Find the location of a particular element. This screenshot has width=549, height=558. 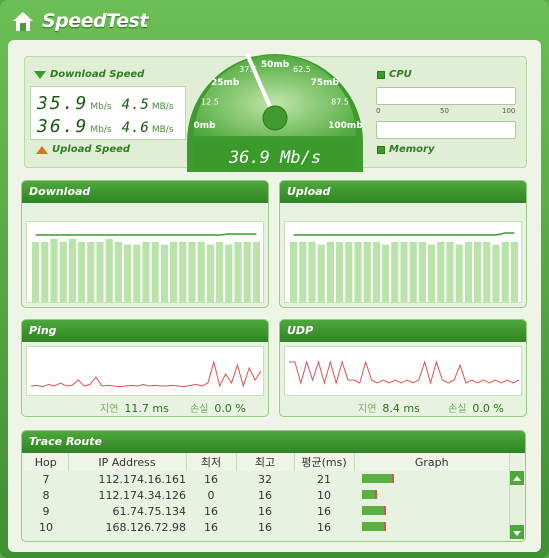

memory-label: Memory is located at coordinates (405, 149).